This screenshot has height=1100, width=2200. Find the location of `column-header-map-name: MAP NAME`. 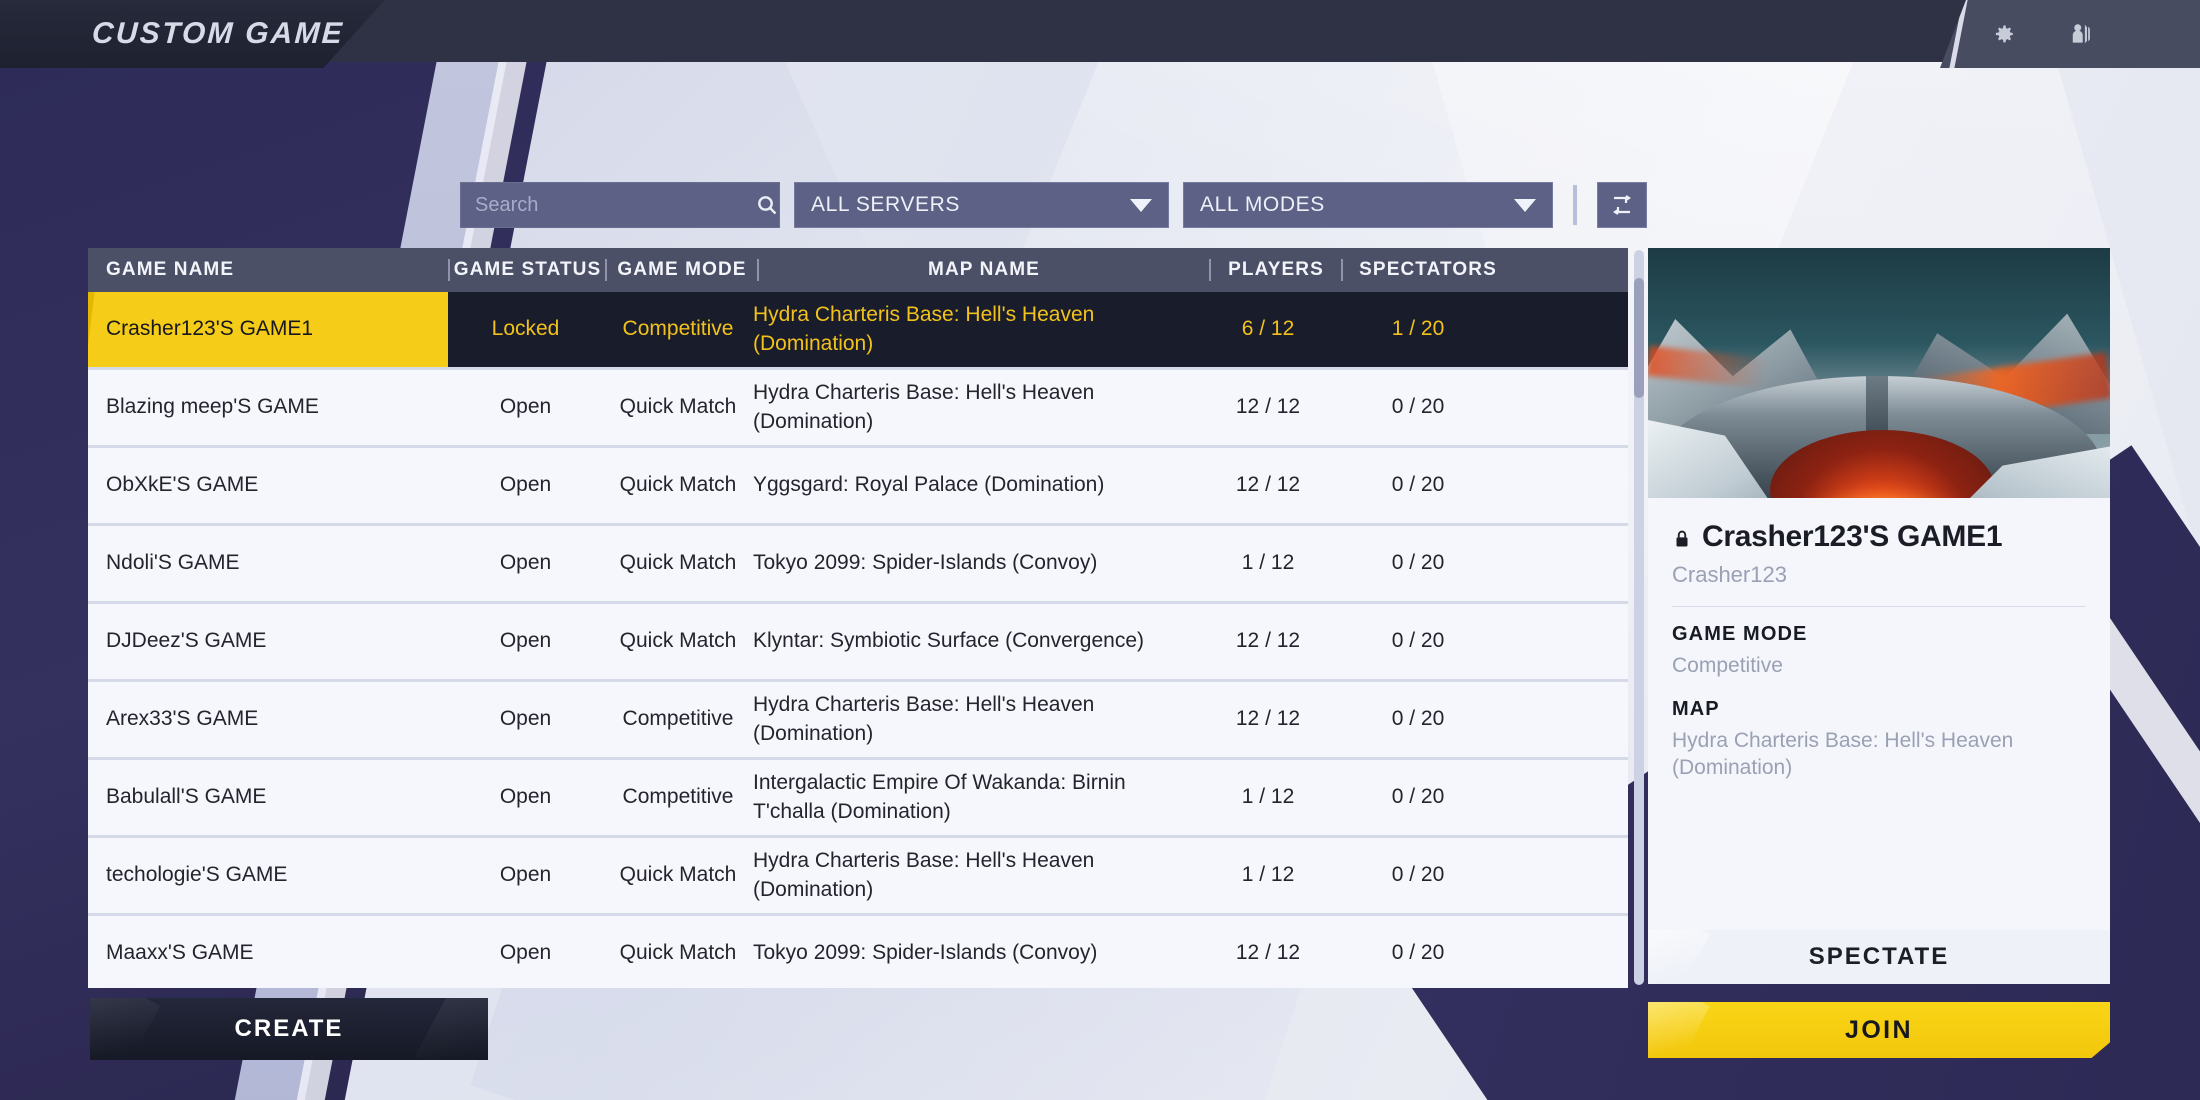

column-header-map-name: MAP NAME is located at coordinates (984, 270).